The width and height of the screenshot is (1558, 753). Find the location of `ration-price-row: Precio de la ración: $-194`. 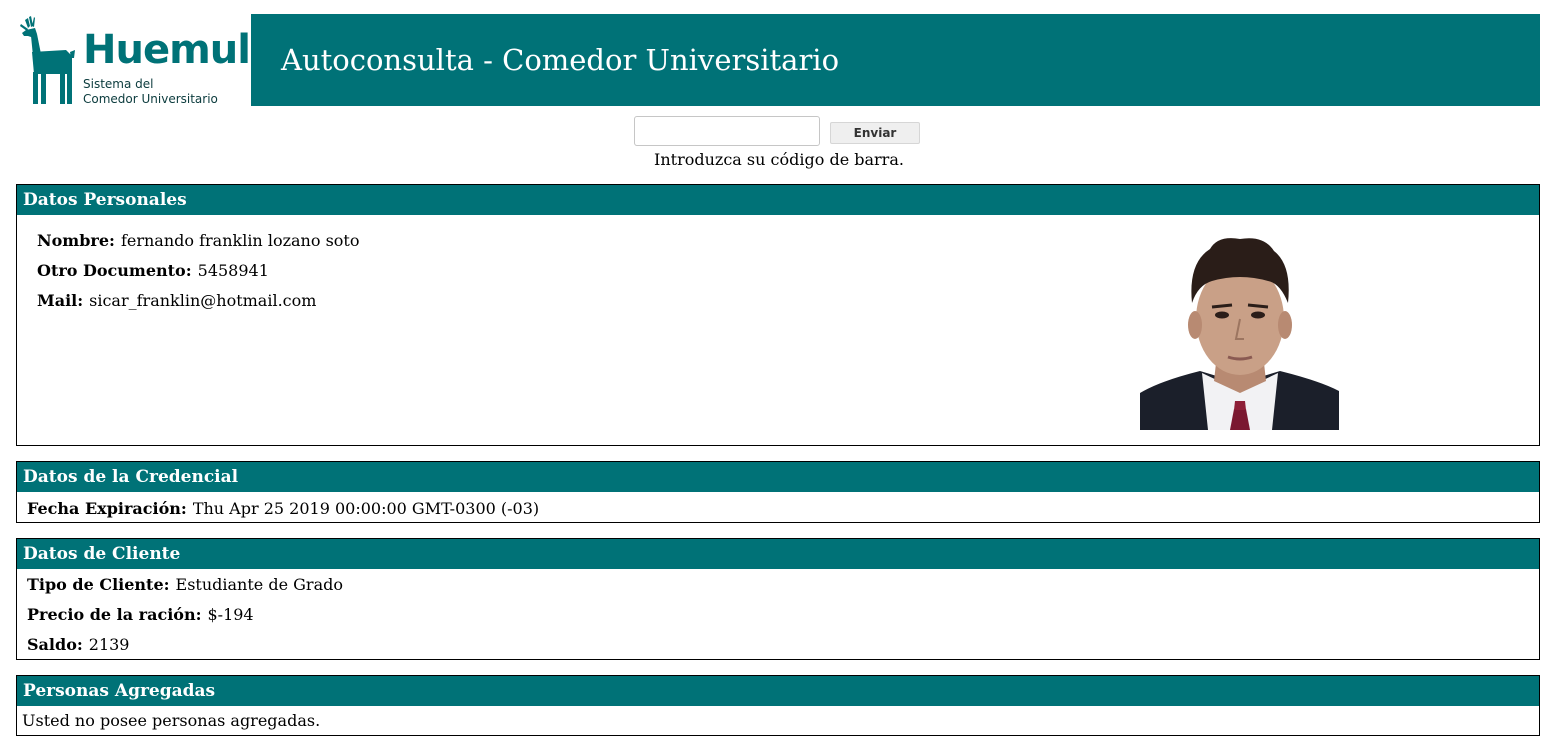

ration-price-row: Precio de la ración: $-194 is located at coordinates (140, 614).